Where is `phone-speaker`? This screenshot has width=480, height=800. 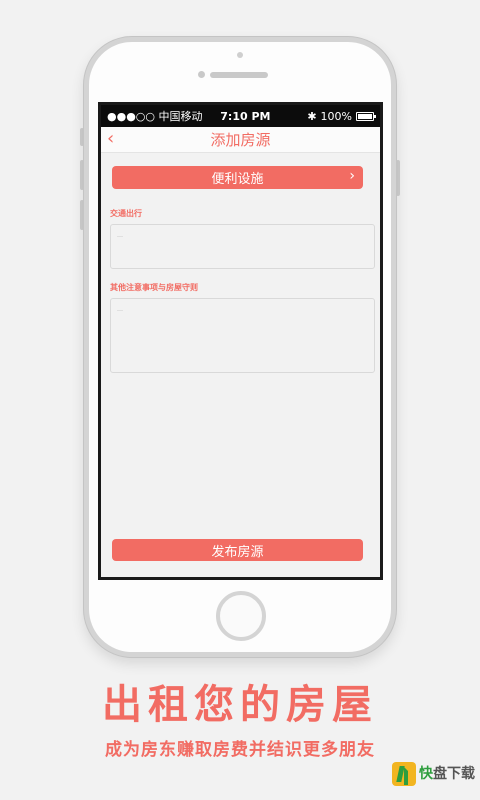 phone-speaker is located at coordinates (239, 75).